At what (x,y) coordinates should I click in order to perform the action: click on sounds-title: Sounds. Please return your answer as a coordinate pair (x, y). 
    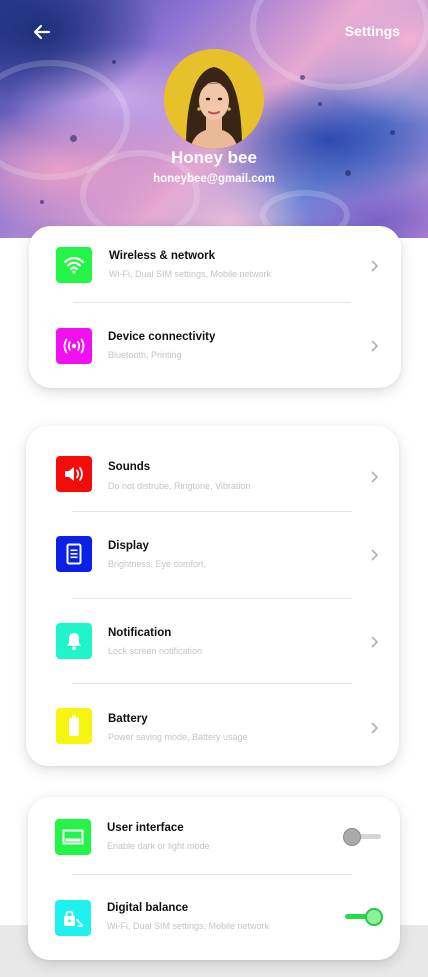
    Looking at the image, I should click on (129, 467).